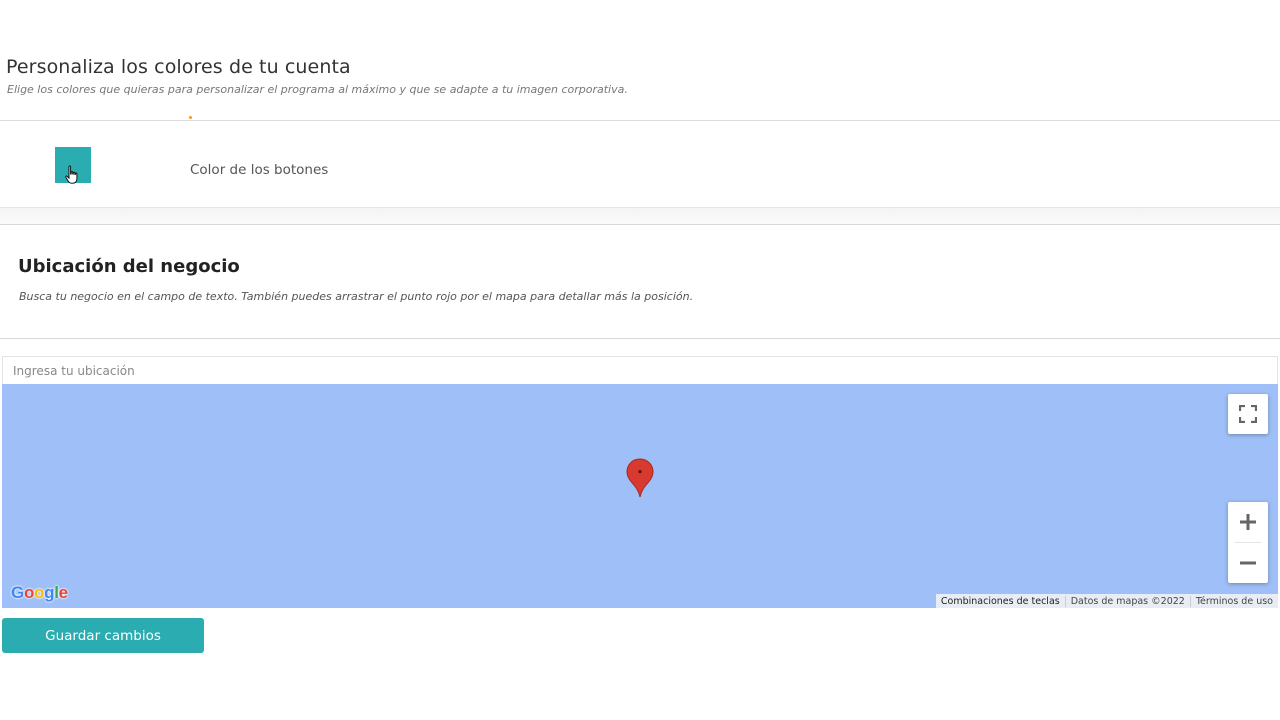 The width and height of the screenshot is (1280, 720). I want to click on button-color-label: Color de los botones, so click(259, 170).